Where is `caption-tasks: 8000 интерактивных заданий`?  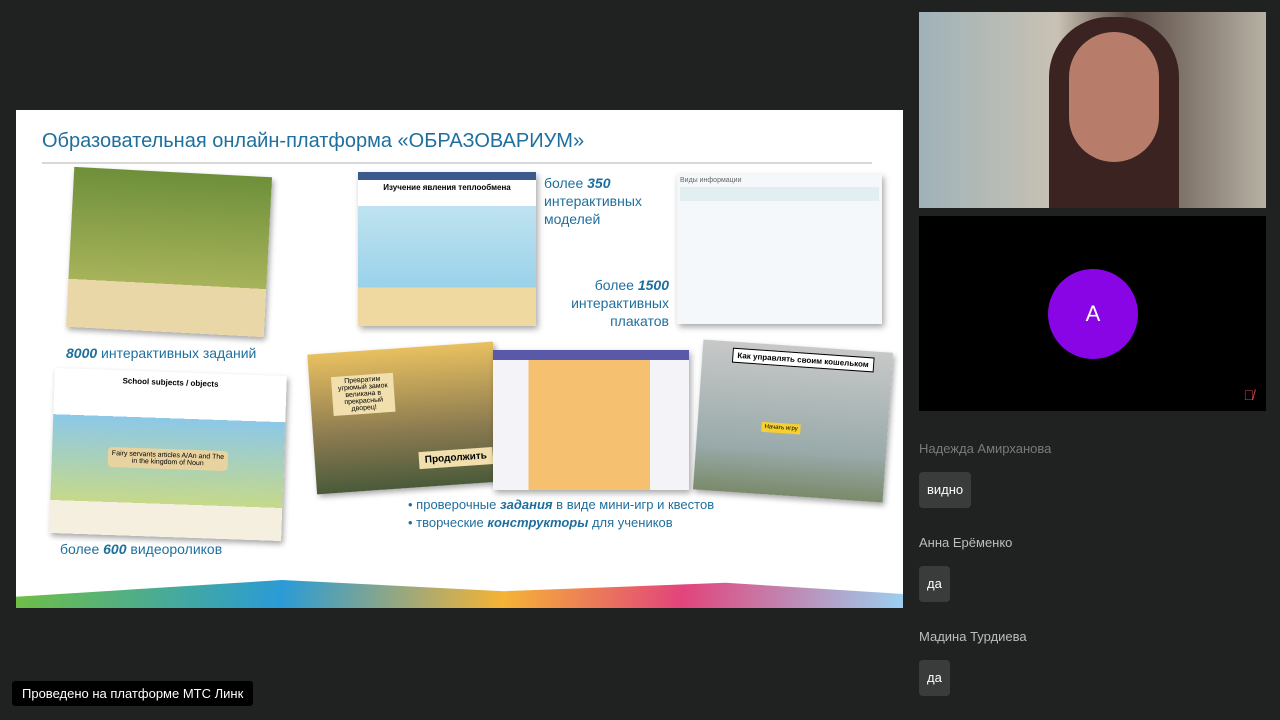 caption-tasks: 8000 интерактивных заданий is located at coordinates (161, 353).